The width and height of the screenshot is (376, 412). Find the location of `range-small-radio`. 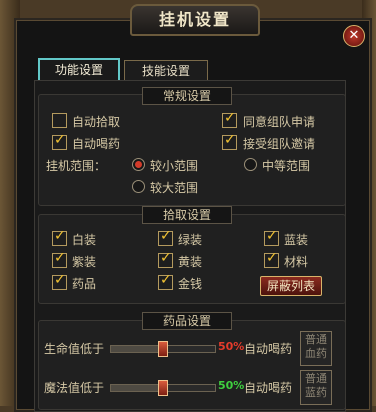

range-small-radio is located at coordinates (138, 164).